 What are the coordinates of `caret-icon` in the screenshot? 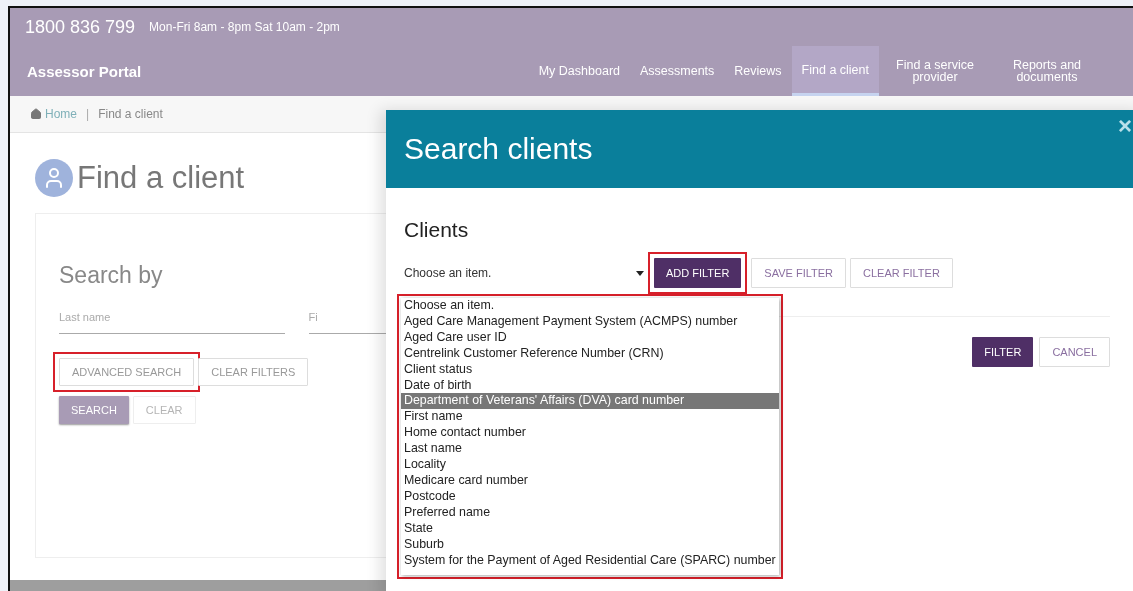 It's located at (640, 273).